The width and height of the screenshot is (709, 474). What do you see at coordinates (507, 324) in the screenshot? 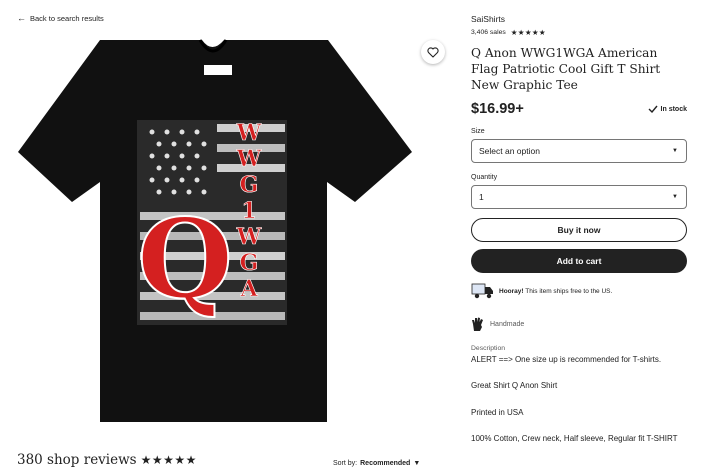
I see `handmade-label: Handmade` at bounding box center [507, 324].